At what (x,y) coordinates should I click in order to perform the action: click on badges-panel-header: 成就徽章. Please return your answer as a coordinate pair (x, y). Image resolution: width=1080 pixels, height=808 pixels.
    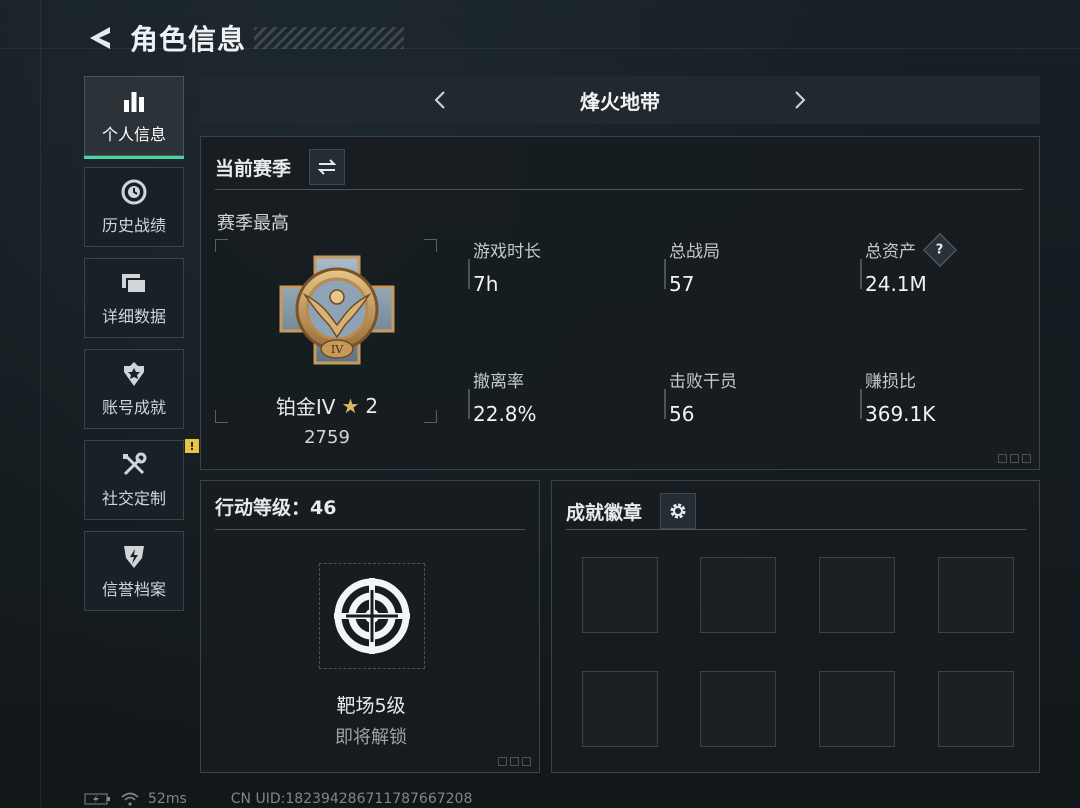
    Looking at the image, I should click on (631, 511).